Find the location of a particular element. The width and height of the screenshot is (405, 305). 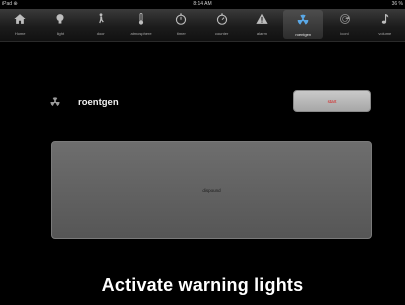

tab-roentgen: roentgen is located at coordinates (303, 24).